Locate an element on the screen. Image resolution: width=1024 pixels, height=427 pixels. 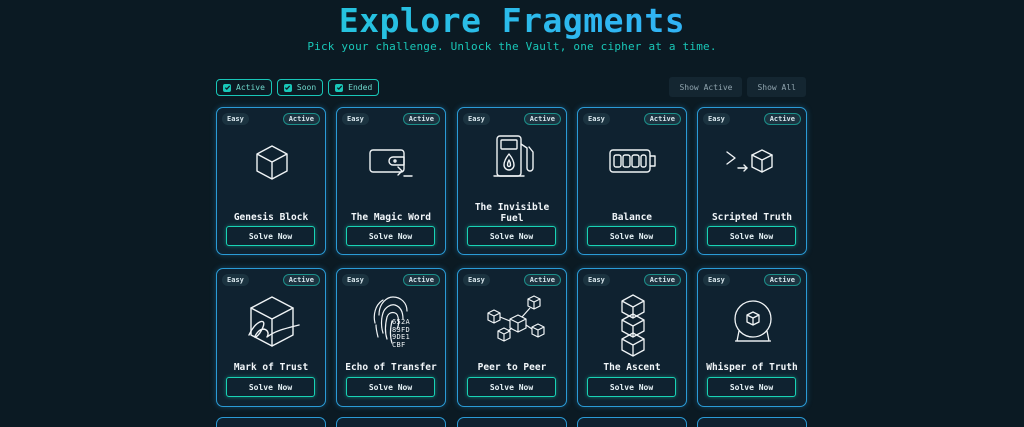
network-cubes-icon is located at coordinates (513, 323).